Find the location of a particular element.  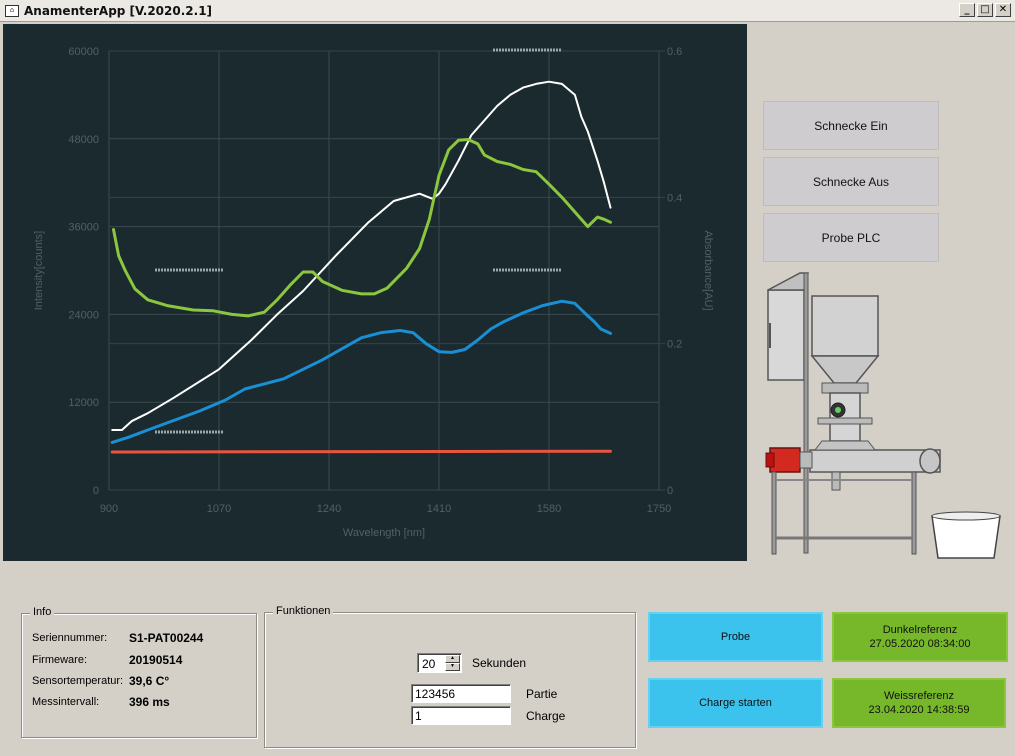

sample-plc-button: Probe PLC is located at coordinates (851, 237).